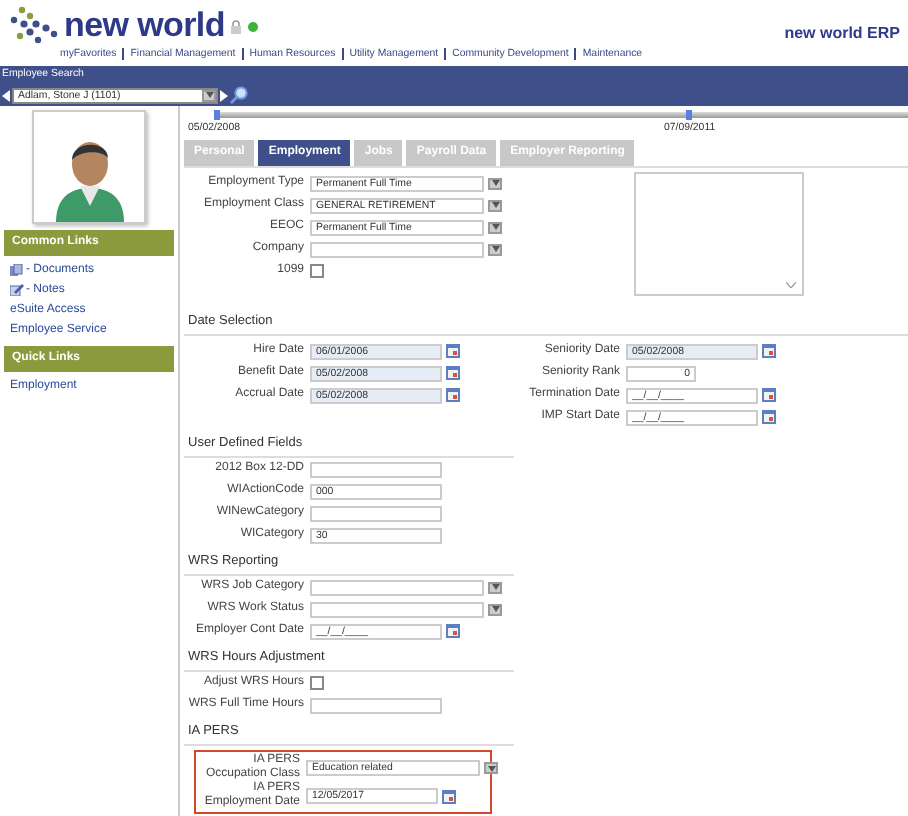 The height and width of the screenshot is (816, 908). I want to click on logo-icon, so click(34, 26).